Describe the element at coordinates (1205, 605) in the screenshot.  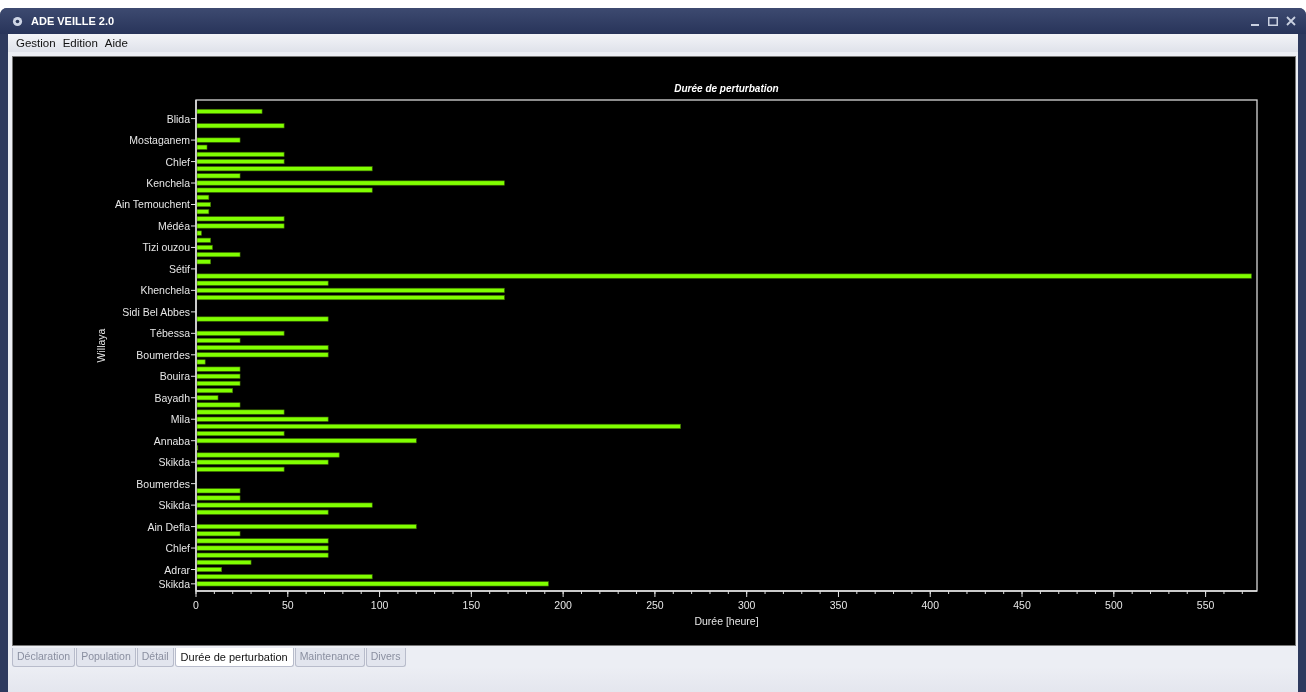
I see `tick-label: 550` at that location.